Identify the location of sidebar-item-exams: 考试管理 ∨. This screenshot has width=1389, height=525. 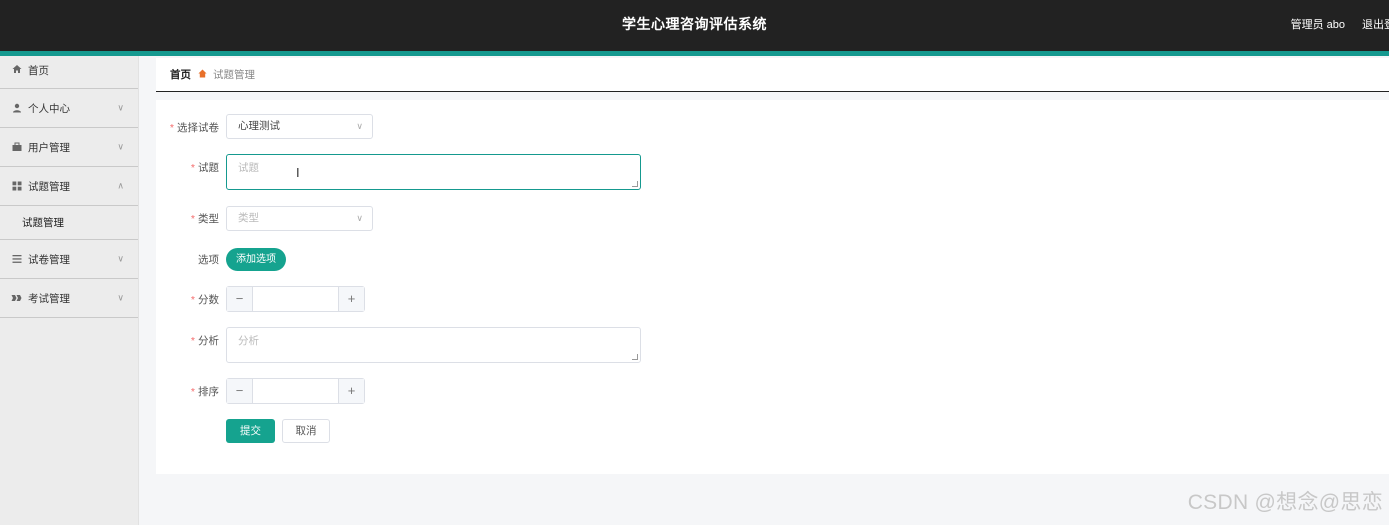
(69, 298).